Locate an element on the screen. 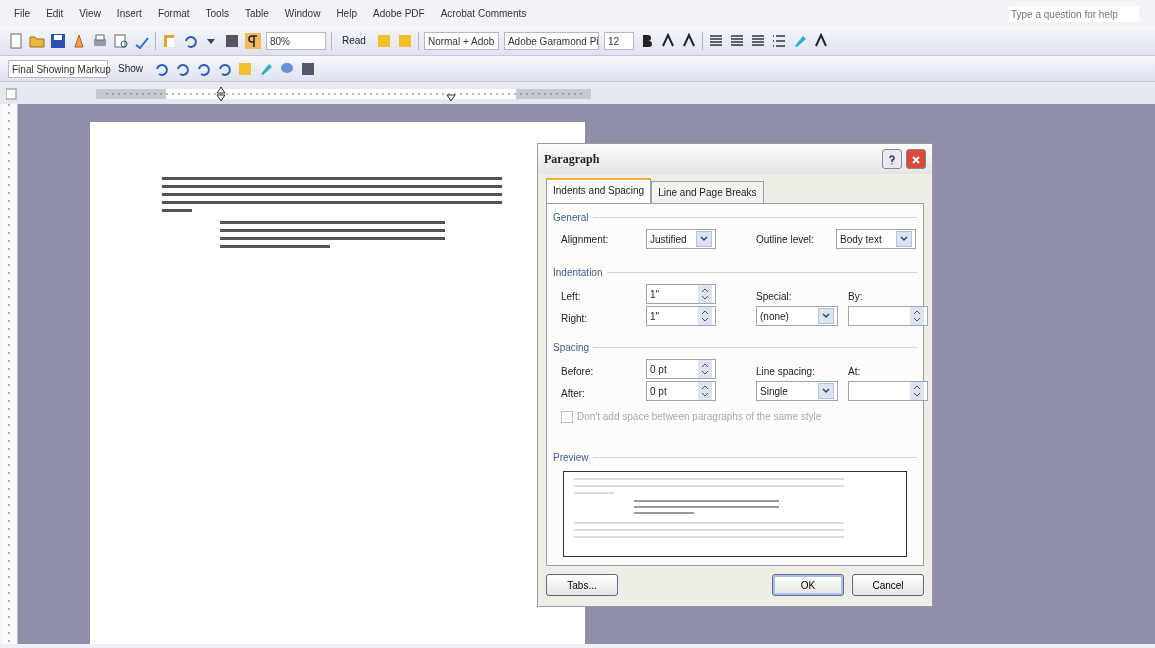  field-label: Line spacing: is located at coordinates (786, 372).